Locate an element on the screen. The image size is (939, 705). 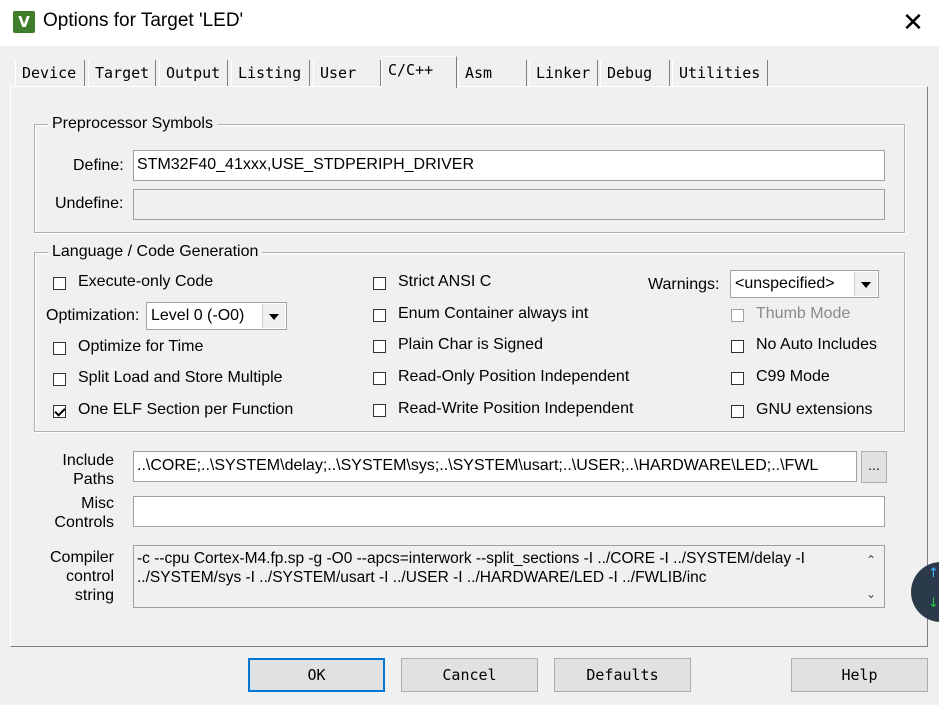
misc-controls-label: Misc Controls is located at coordinates (77, 513).